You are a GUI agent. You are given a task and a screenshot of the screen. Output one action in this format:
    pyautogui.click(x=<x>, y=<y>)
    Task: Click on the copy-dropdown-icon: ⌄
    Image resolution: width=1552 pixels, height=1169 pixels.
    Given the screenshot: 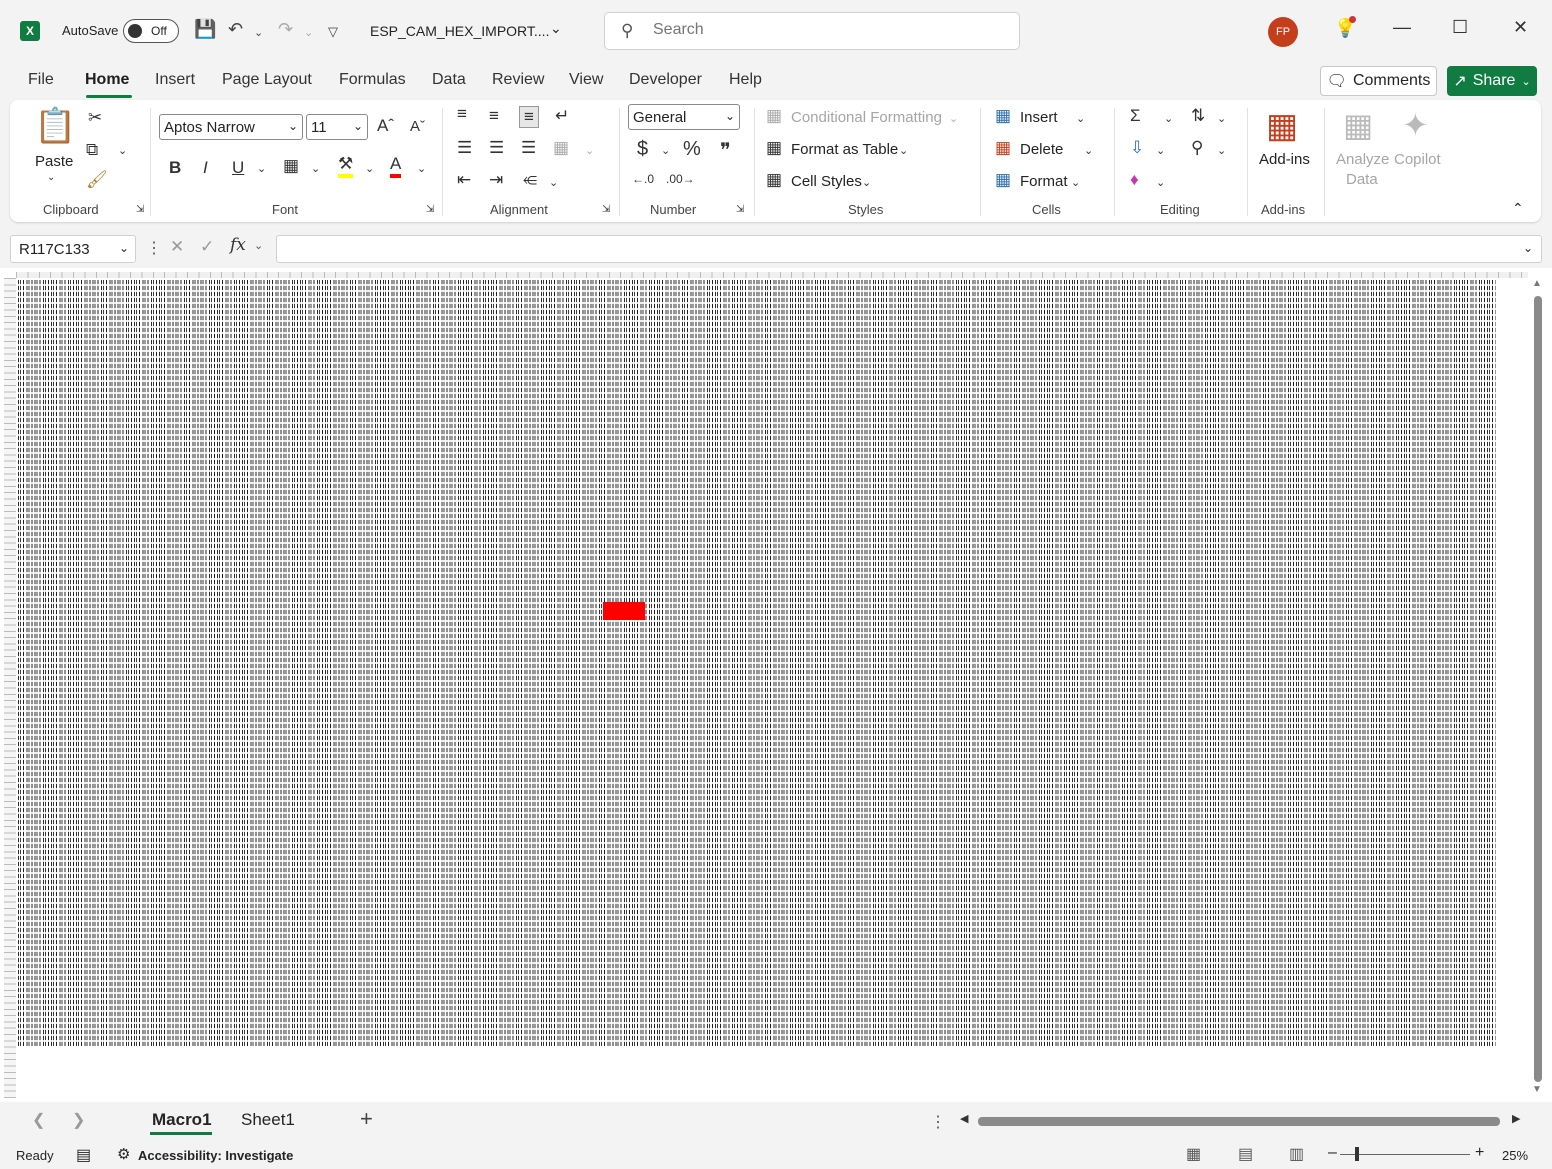 What is the action you would take?
    pyautogui.click(x=122, y=150)
    